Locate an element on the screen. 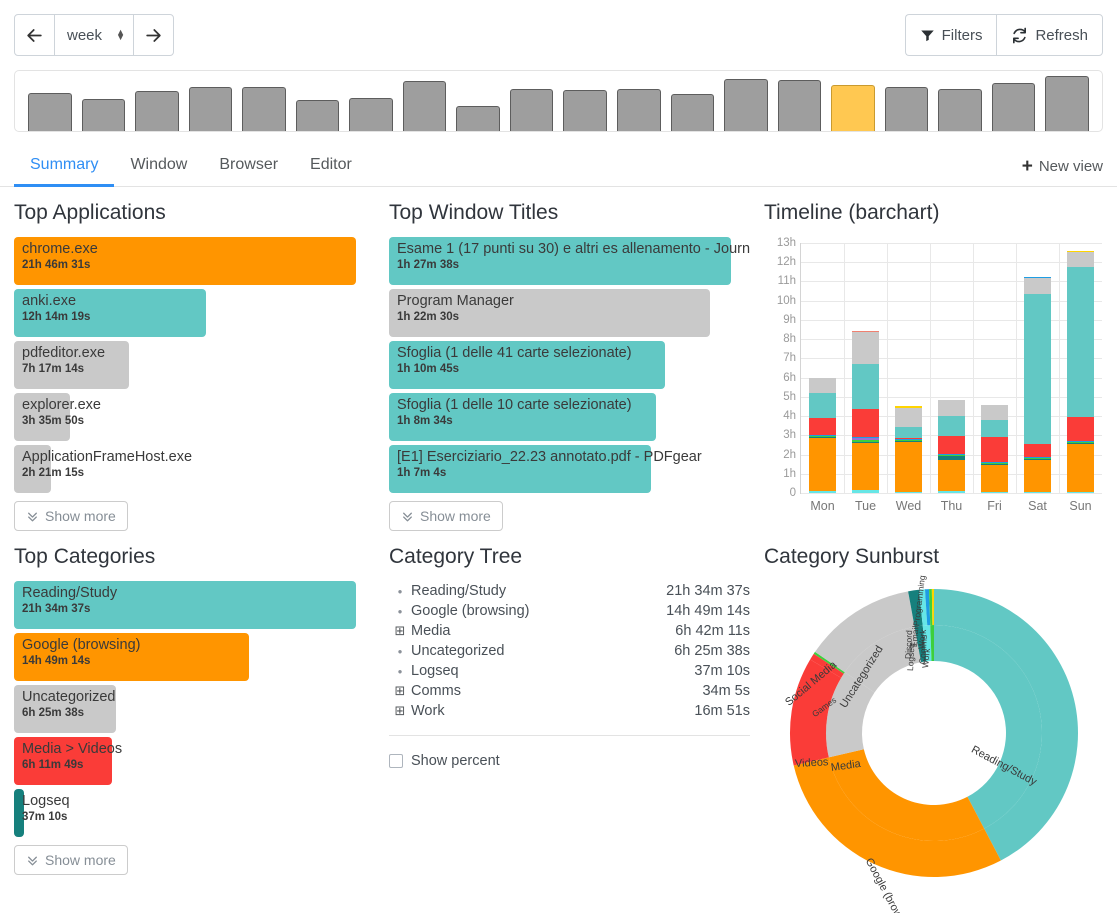 This screenshot has width=1117, height=913. bar-item-name: anki.exe is located at coordinates (49, 301).